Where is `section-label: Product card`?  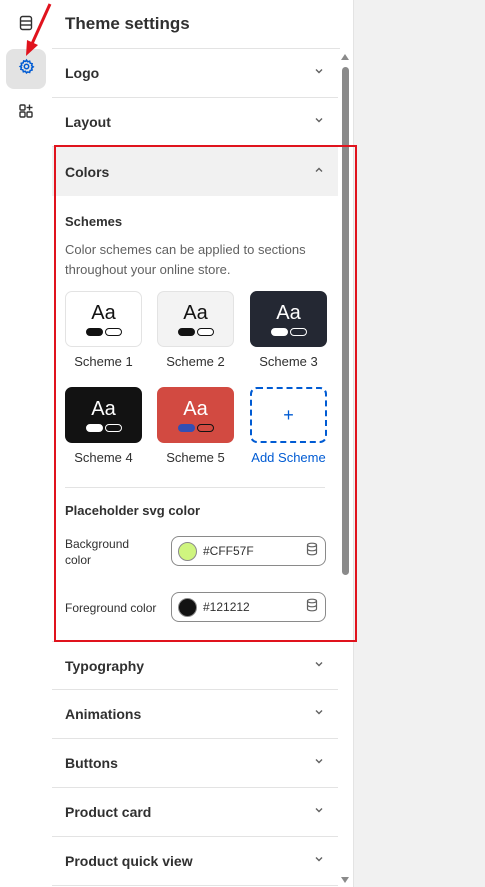
section-label: Product card is located at coordinates (108, 812).